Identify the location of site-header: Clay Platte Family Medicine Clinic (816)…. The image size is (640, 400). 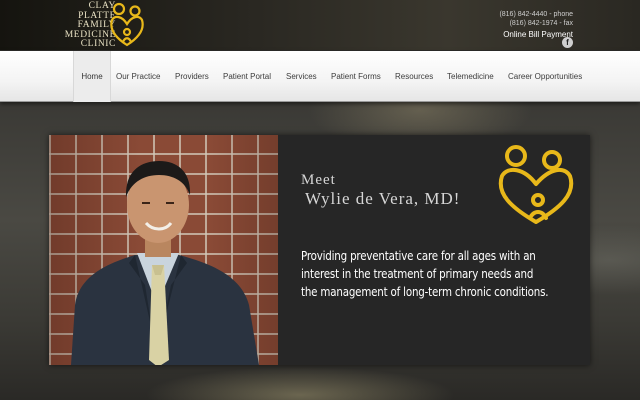
(320, 25).